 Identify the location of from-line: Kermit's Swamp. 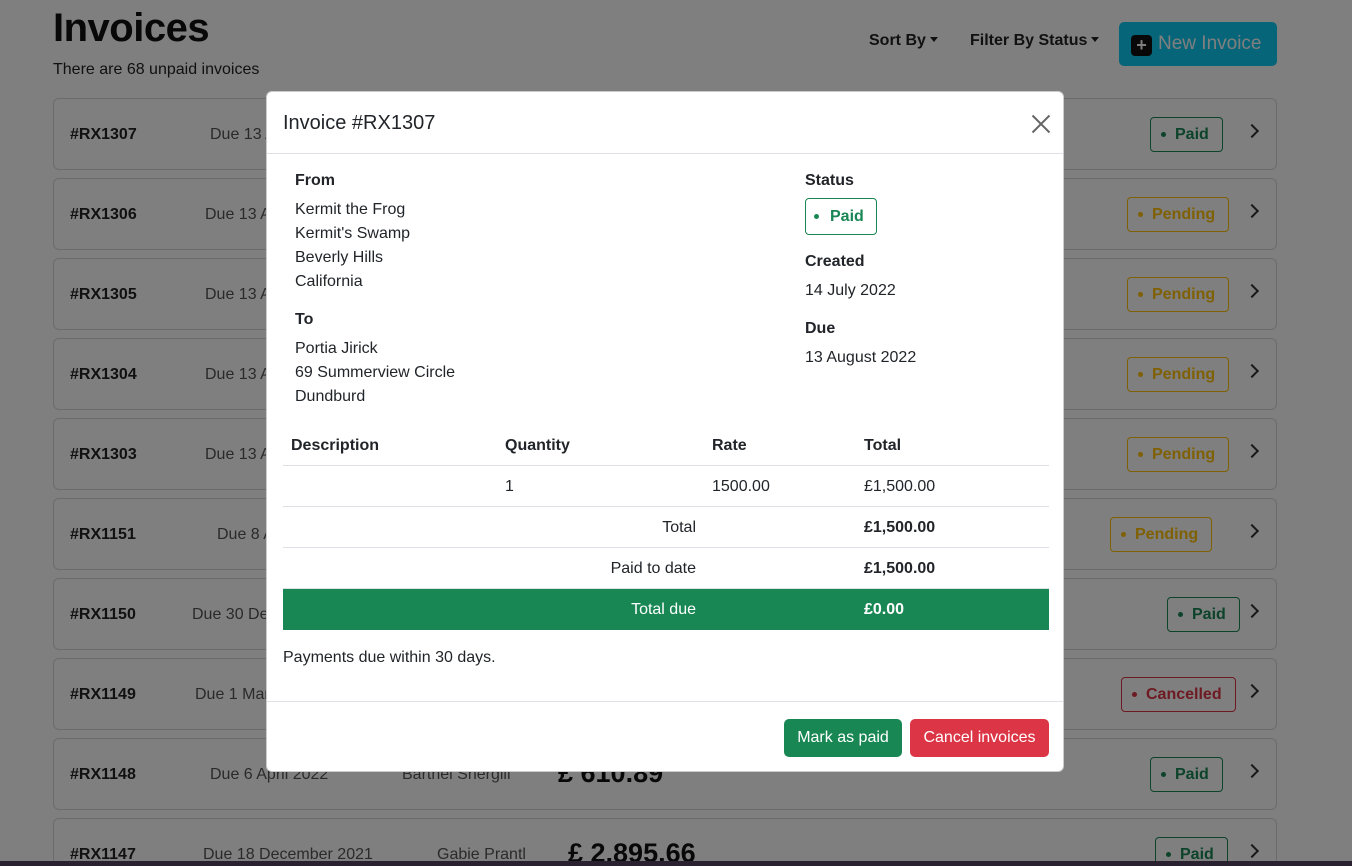
(353, 233).